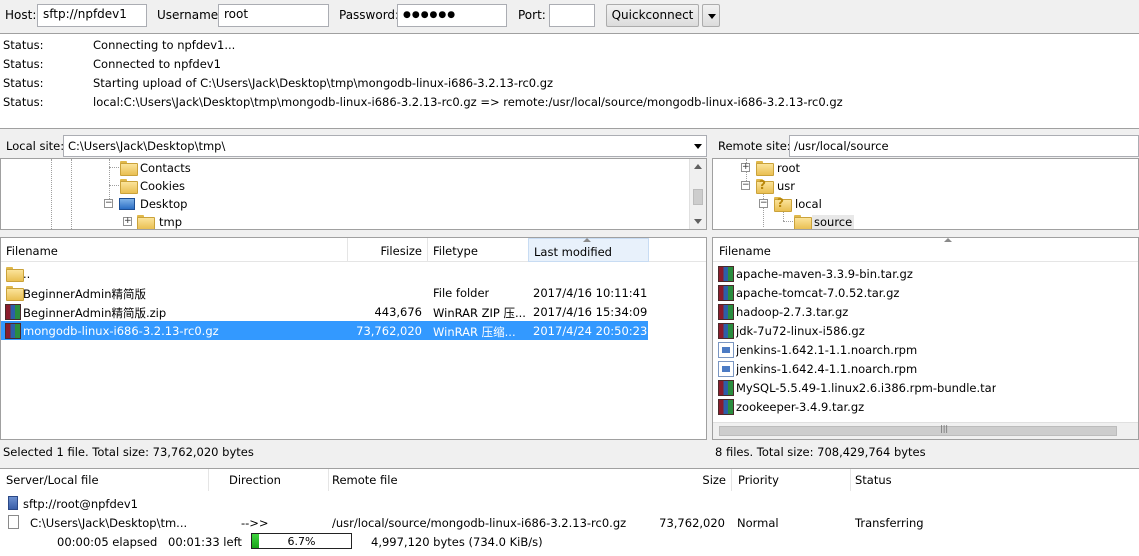 The image size is (1139, 556). I want to click on file-modified: 2017/4/16 10:11:41, so click(590, 293).